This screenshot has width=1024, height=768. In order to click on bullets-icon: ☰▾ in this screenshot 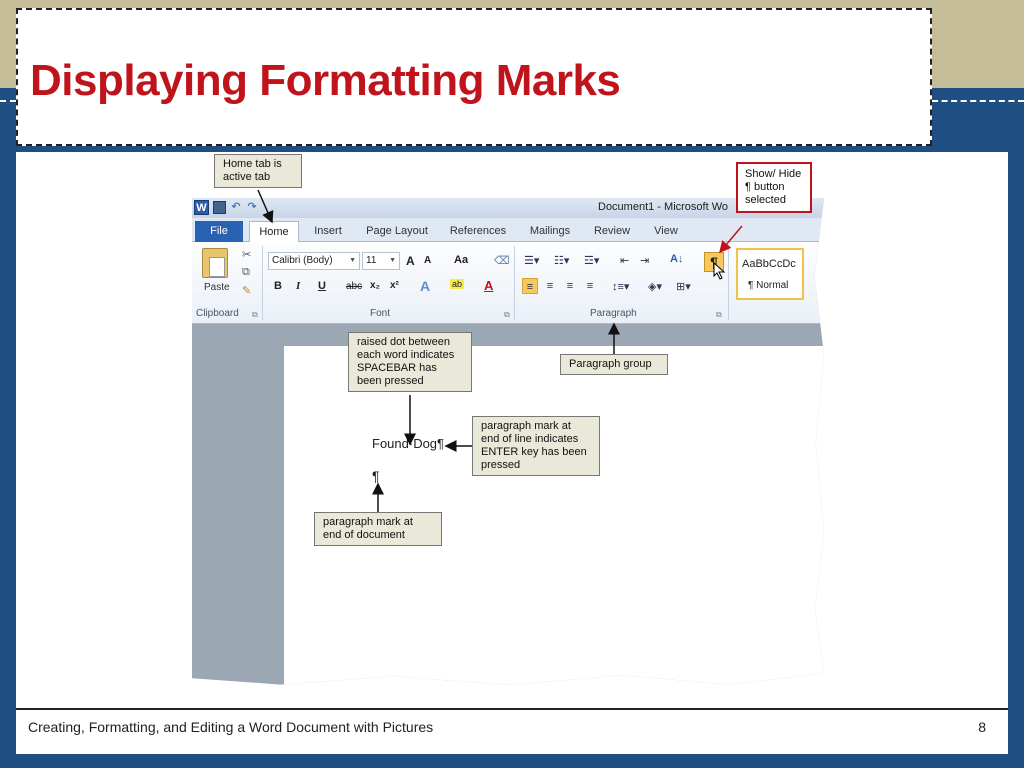, I will do `click(531, 260)`.